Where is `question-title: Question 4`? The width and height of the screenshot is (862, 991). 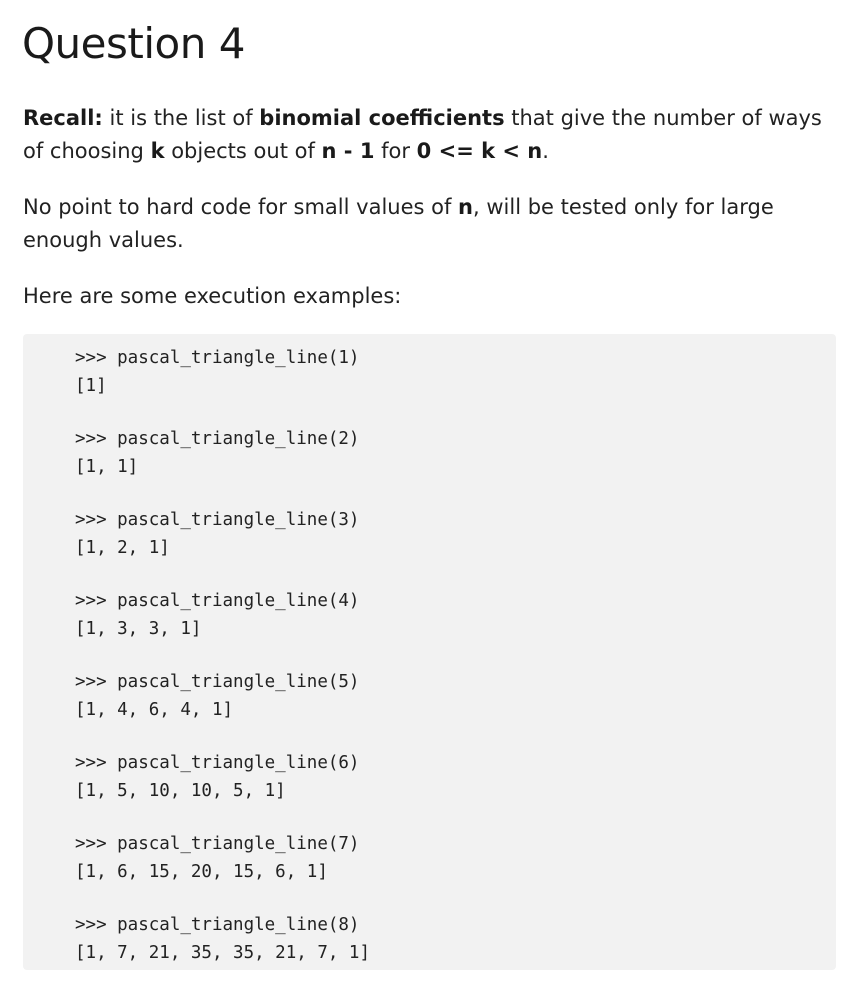
question-title: Question 4 is located at coordinates (133, 43).